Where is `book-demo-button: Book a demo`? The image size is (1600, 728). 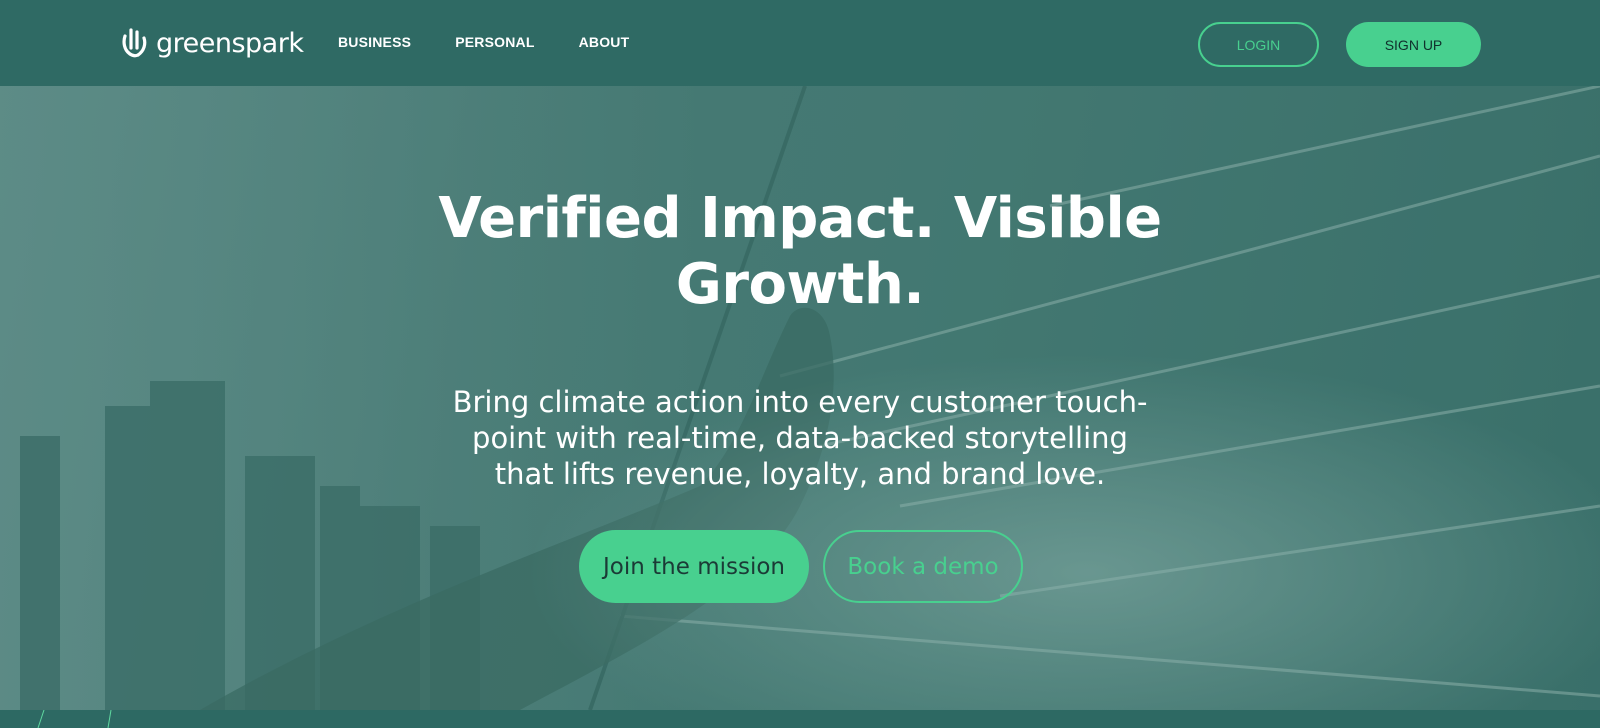
book-demo-button: Book a demo is located at coordinates (923, 566).